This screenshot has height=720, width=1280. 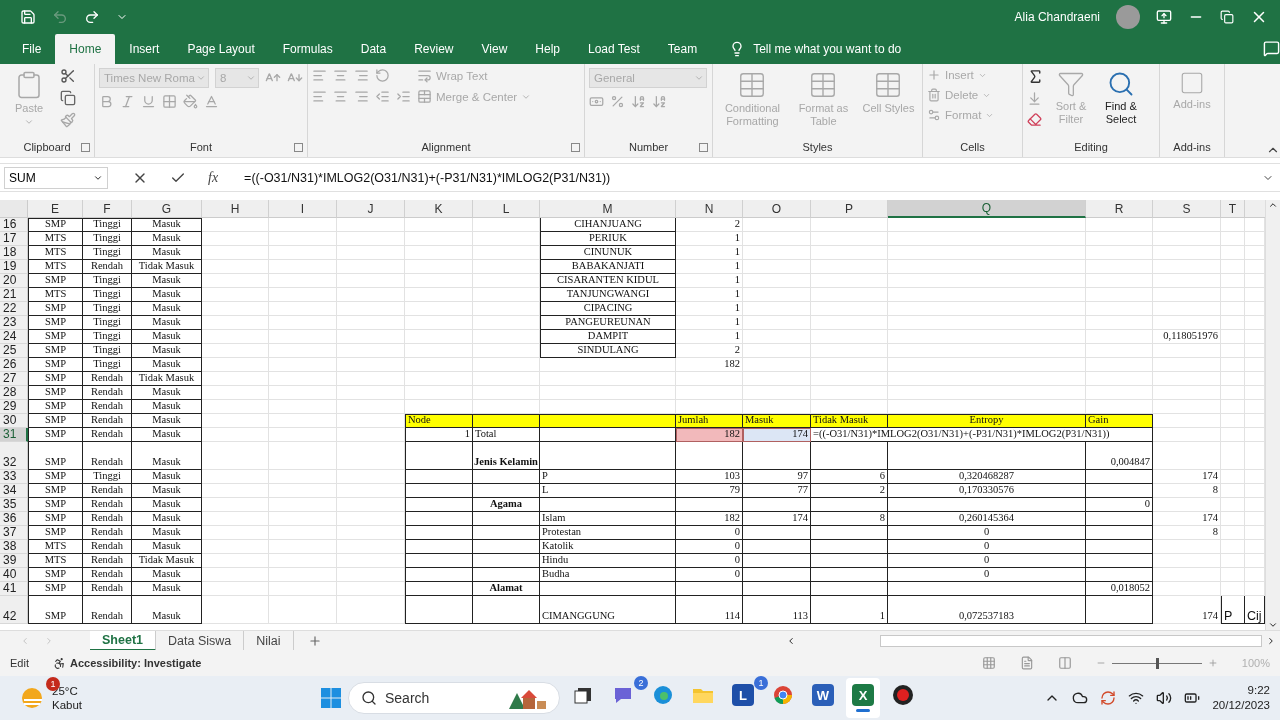 I want to click on menu-tab: Insert, so click(x=144, y=48).